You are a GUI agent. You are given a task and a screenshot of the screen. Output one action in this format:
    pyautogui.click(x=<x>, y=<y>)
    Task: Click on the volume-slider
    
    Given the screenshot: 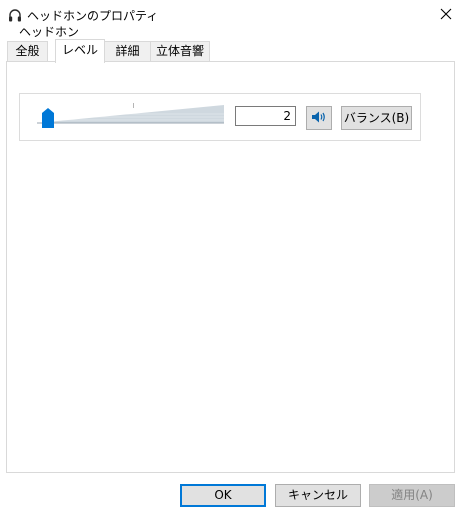 What is the action you would take?
    pyautogui.click(x=130, y=116)
    